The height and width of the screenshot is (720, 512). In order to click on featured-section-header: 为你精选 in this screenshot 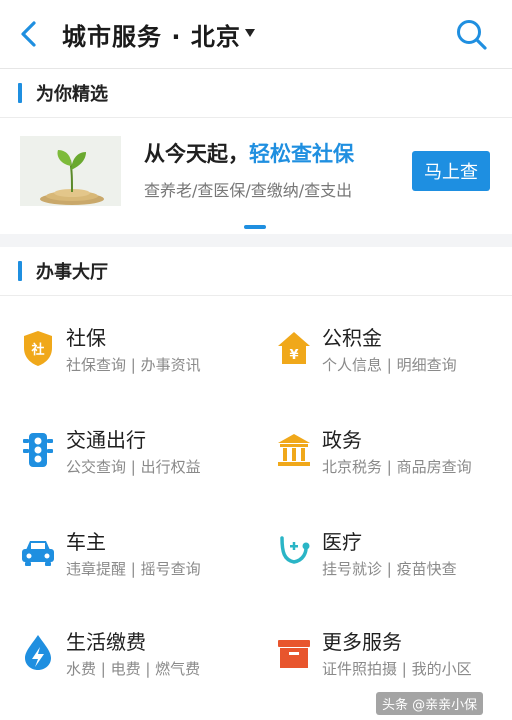, I will do `click(256, 93)`.